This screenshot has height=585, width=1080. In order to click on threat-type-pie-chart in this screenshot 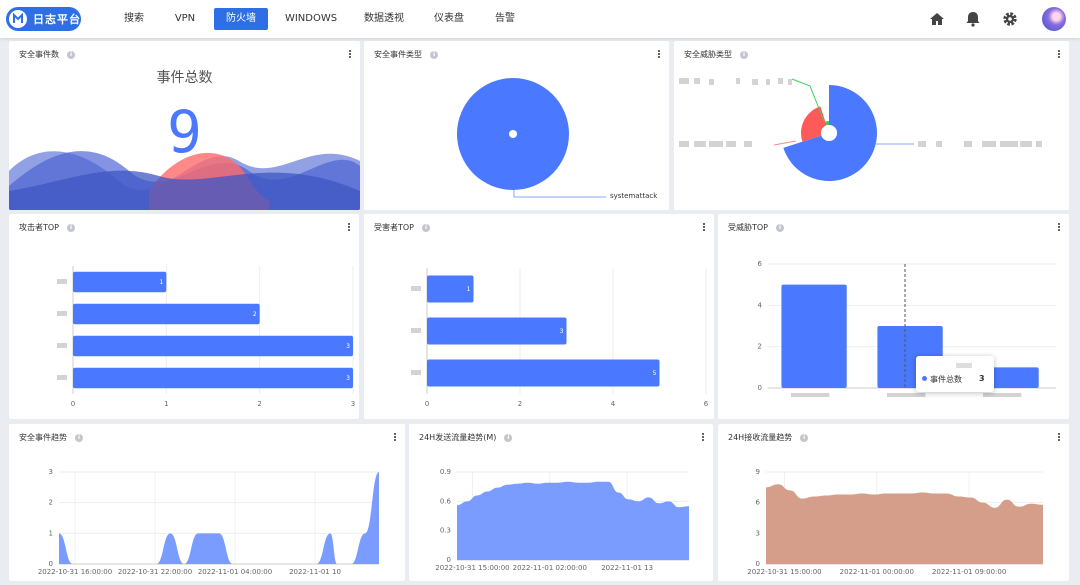, I will do `click(860, 129)`.